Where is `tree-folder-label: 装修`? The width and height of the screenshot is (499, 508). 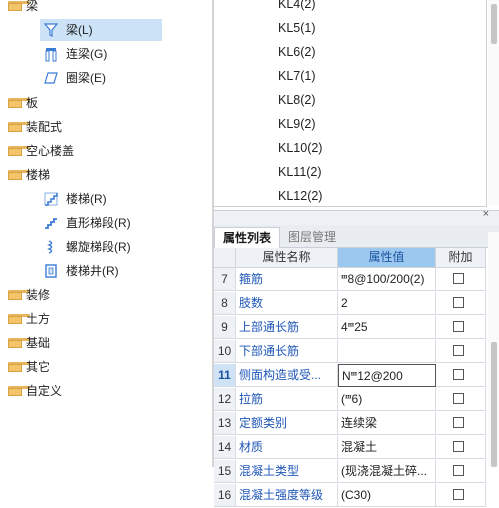 tree-folder-label: 装修 is located at coordinates (38, 295).